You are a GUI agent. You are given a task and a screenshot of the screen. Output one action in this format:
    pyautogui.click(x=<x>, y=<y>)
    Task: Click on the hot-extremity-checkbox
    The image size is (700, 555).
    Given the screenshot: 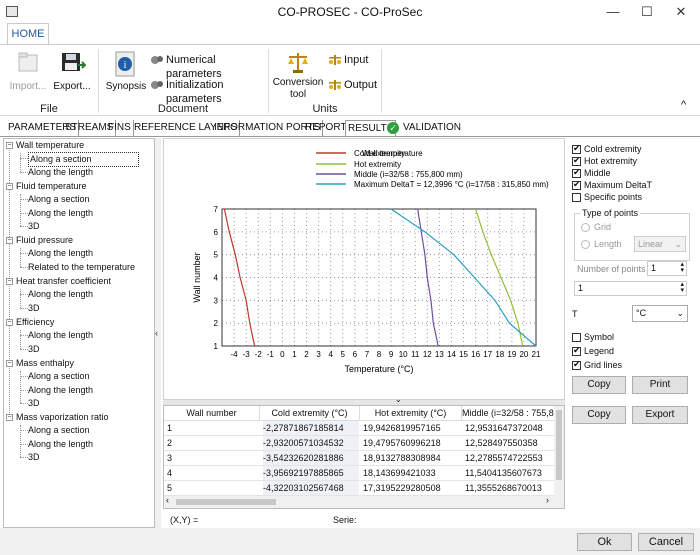 What is the action you would take?
    pyautogui.click(x=576, y=160)
    